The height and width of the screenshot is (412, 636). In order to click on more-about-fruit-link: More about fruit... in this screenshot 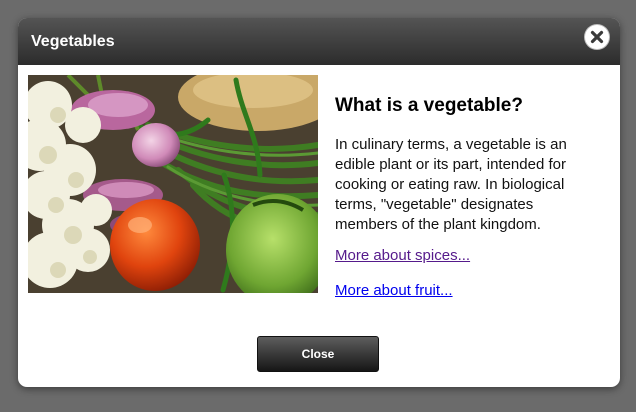, I will do `click(394, 291)`.